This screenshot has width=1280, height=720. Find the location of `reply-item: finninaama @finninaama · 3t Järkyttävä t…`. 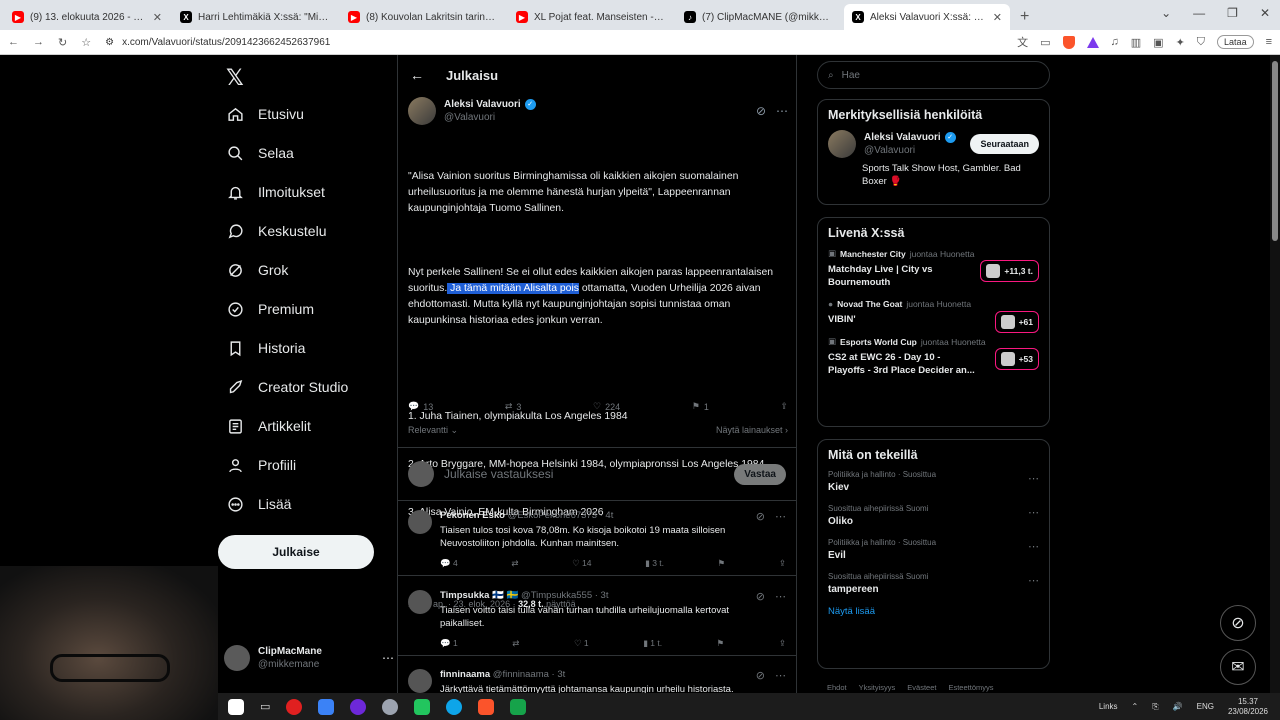

reply-item: finninaama @finninaama · 3t Järkyttävä t… is located at coordinates (597, 678).